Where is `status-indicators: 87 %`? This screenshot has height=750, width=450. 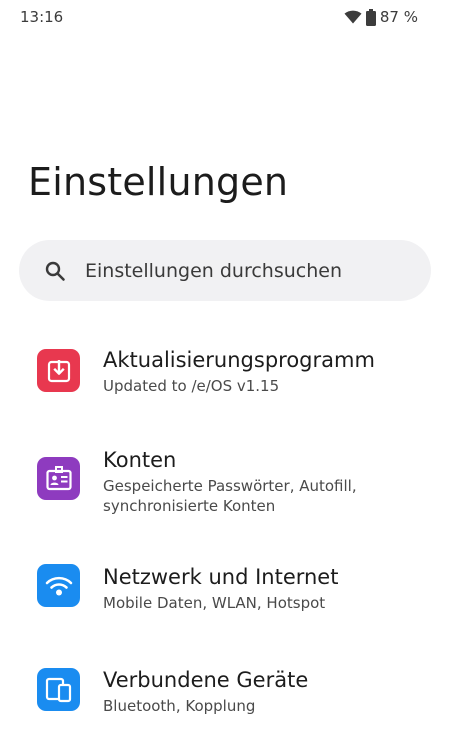 status-indicators: 87 % is located at coordinates (381, 17).